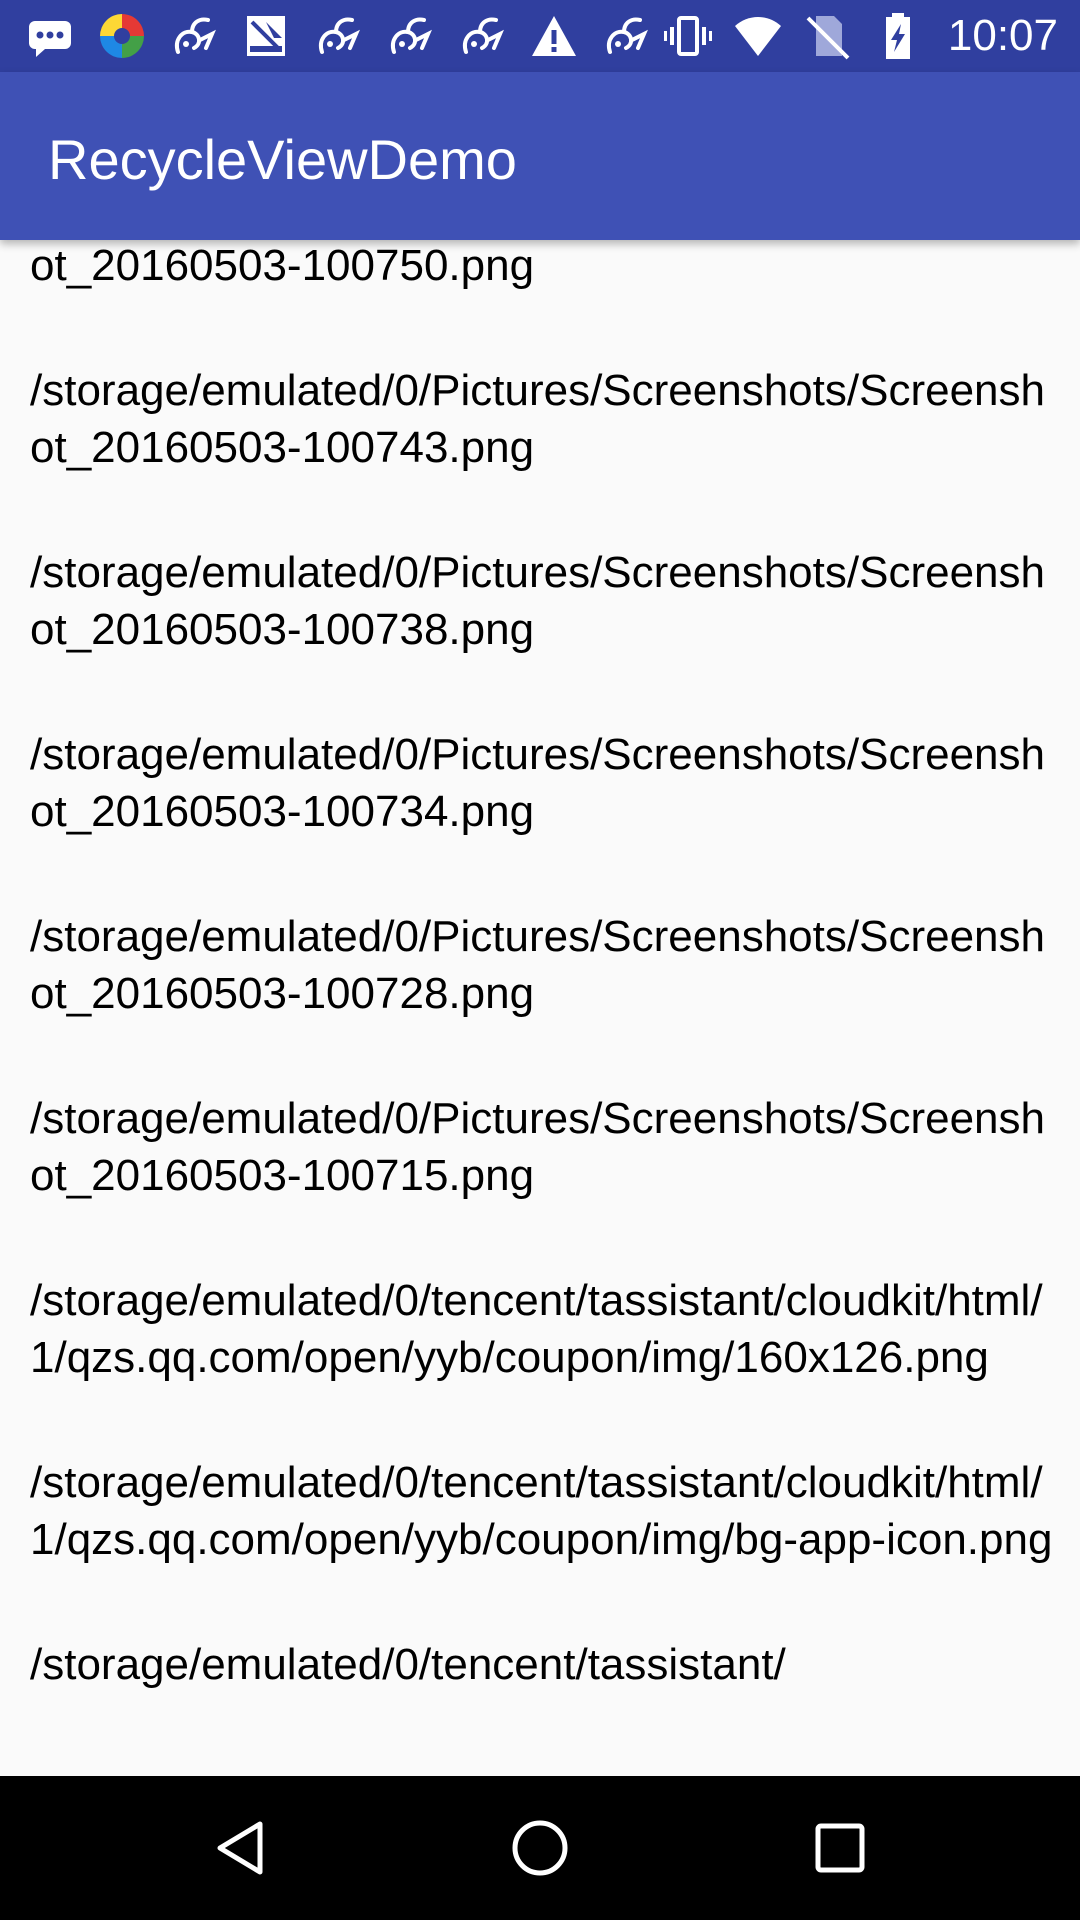  I want to click on battery-charging-icon, so click(898, 36).